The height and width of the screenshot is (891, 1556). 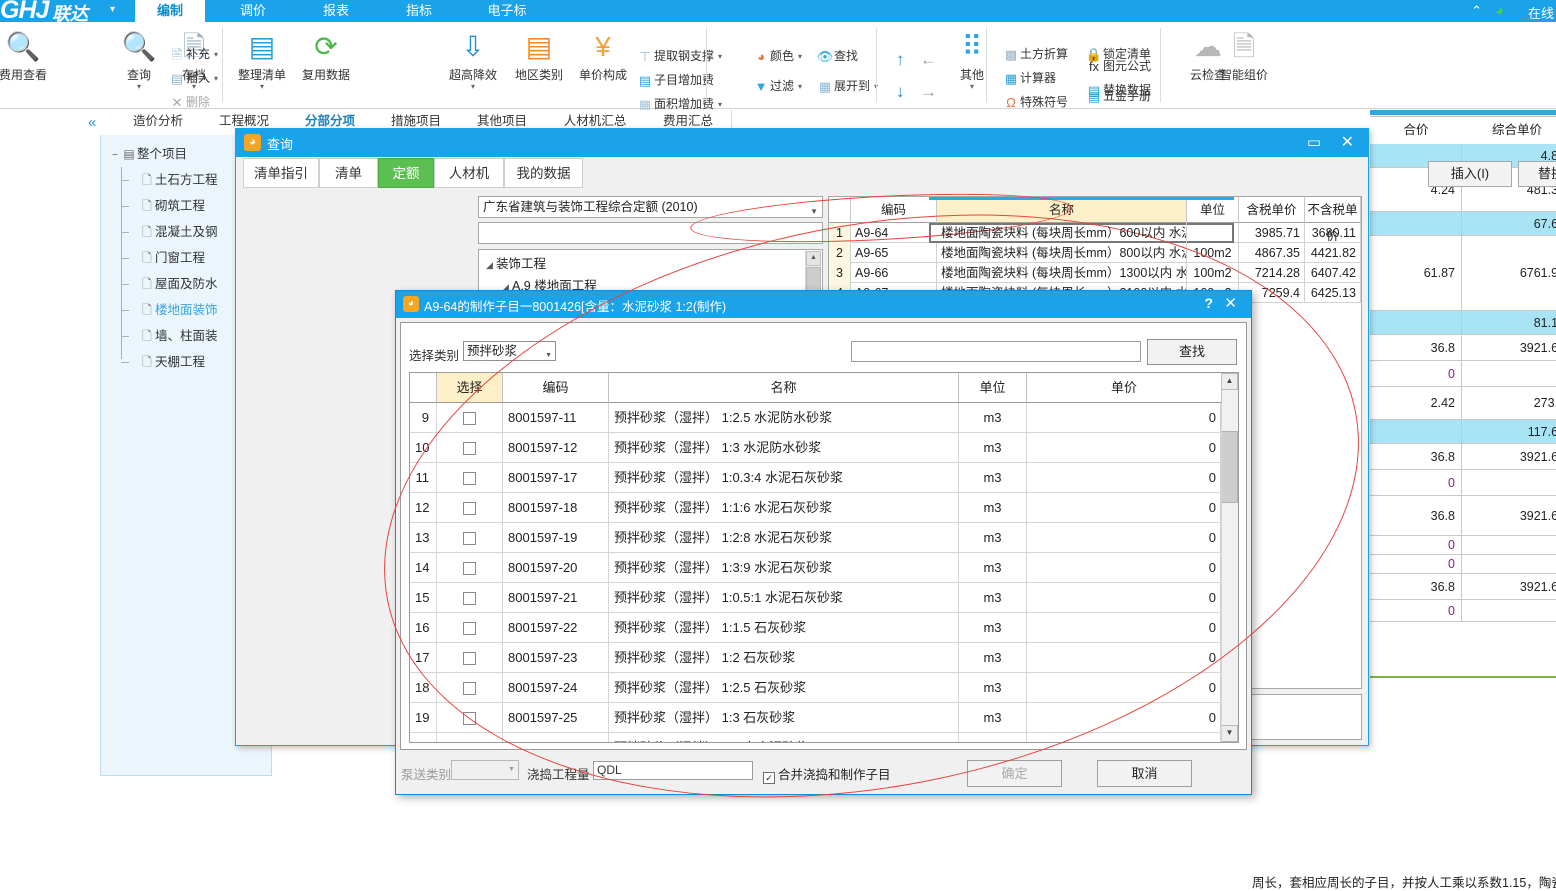 What do you see at coordinates (153, 206) in the screenshot?
I see `project-tree-item-2: 🗋 砌筑工程` at bounding box center [153, 206].